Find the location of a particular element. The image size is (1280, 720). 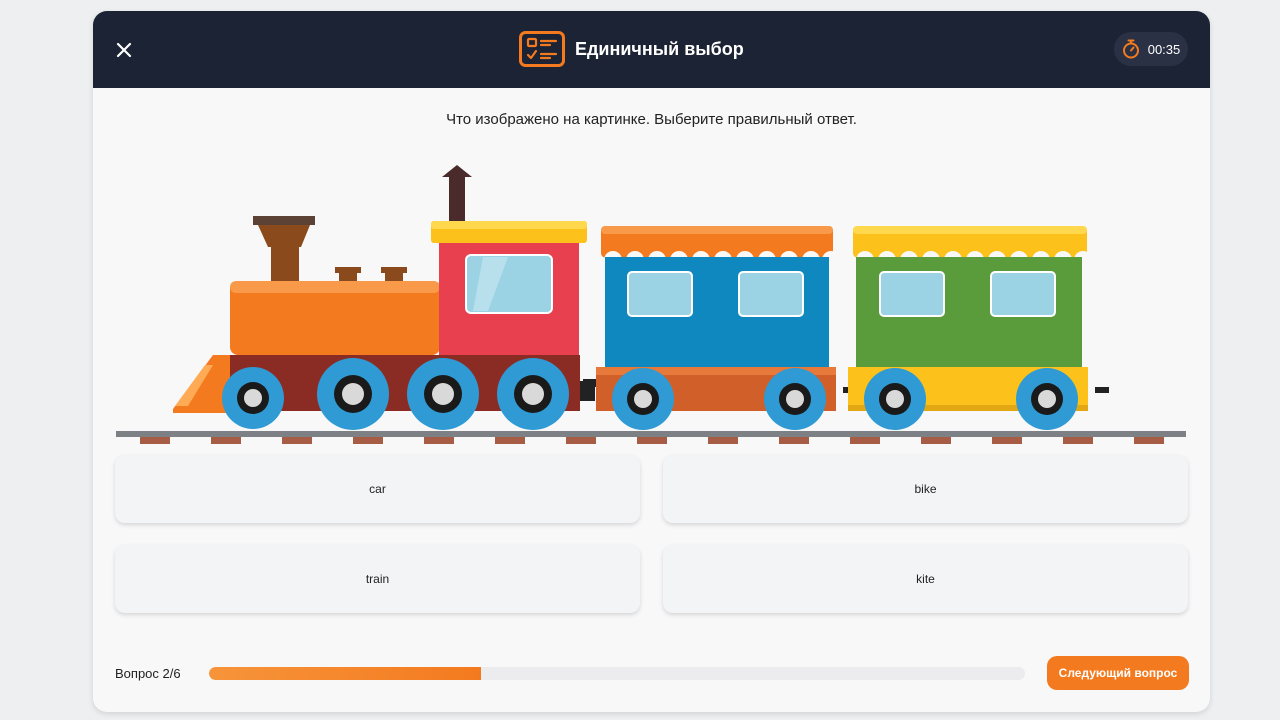

answer-option-train: train is located at coordinates (377, 579).